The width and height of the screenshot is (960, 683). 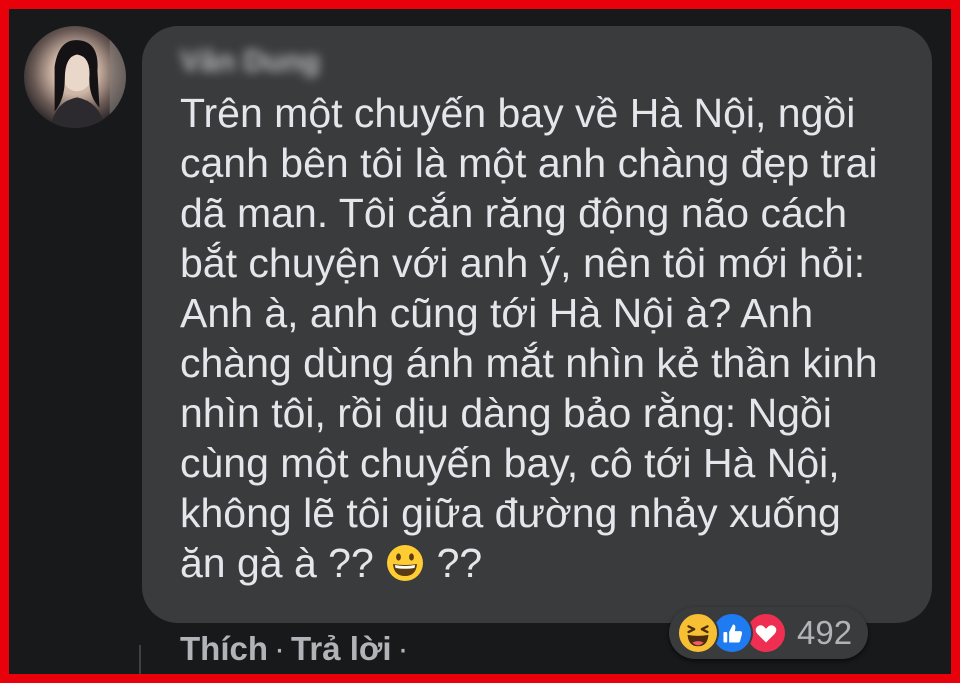 I want to click on comment-text-tail: ??, so click(x=454, y=563).